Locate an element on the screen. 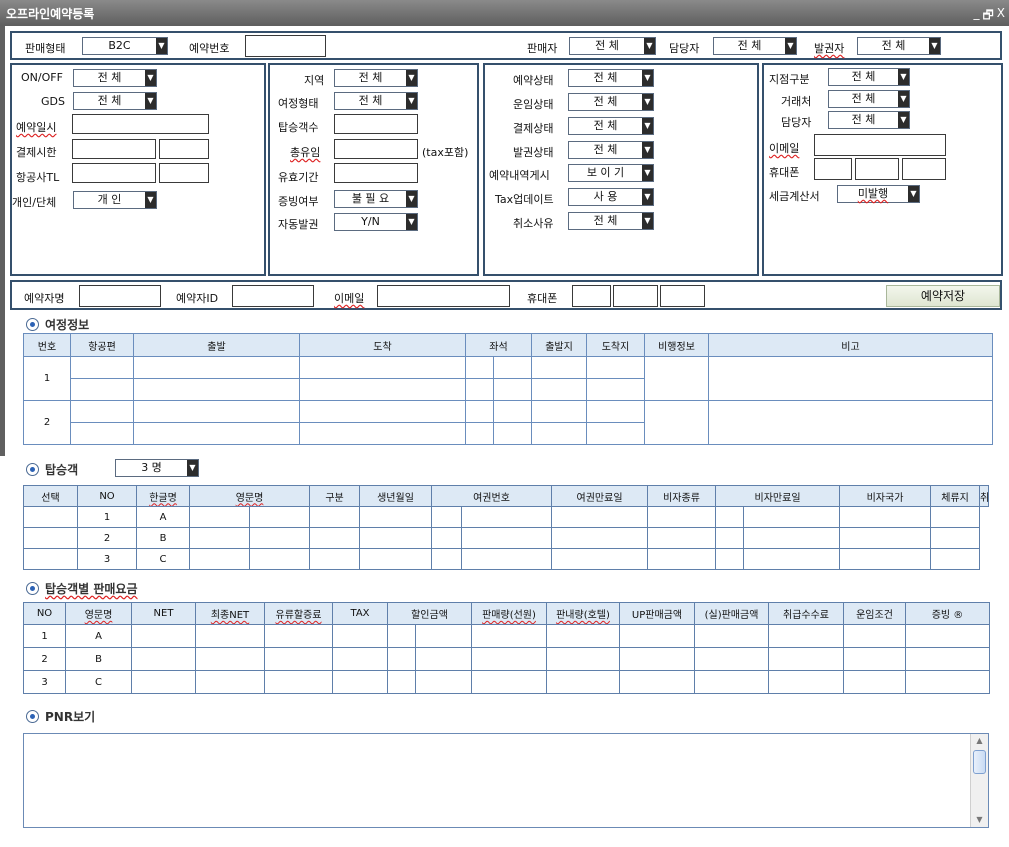 This screenshot has height=847, width=1009. trip-type-label: 여정형태 is located at coordinates (298, 103).